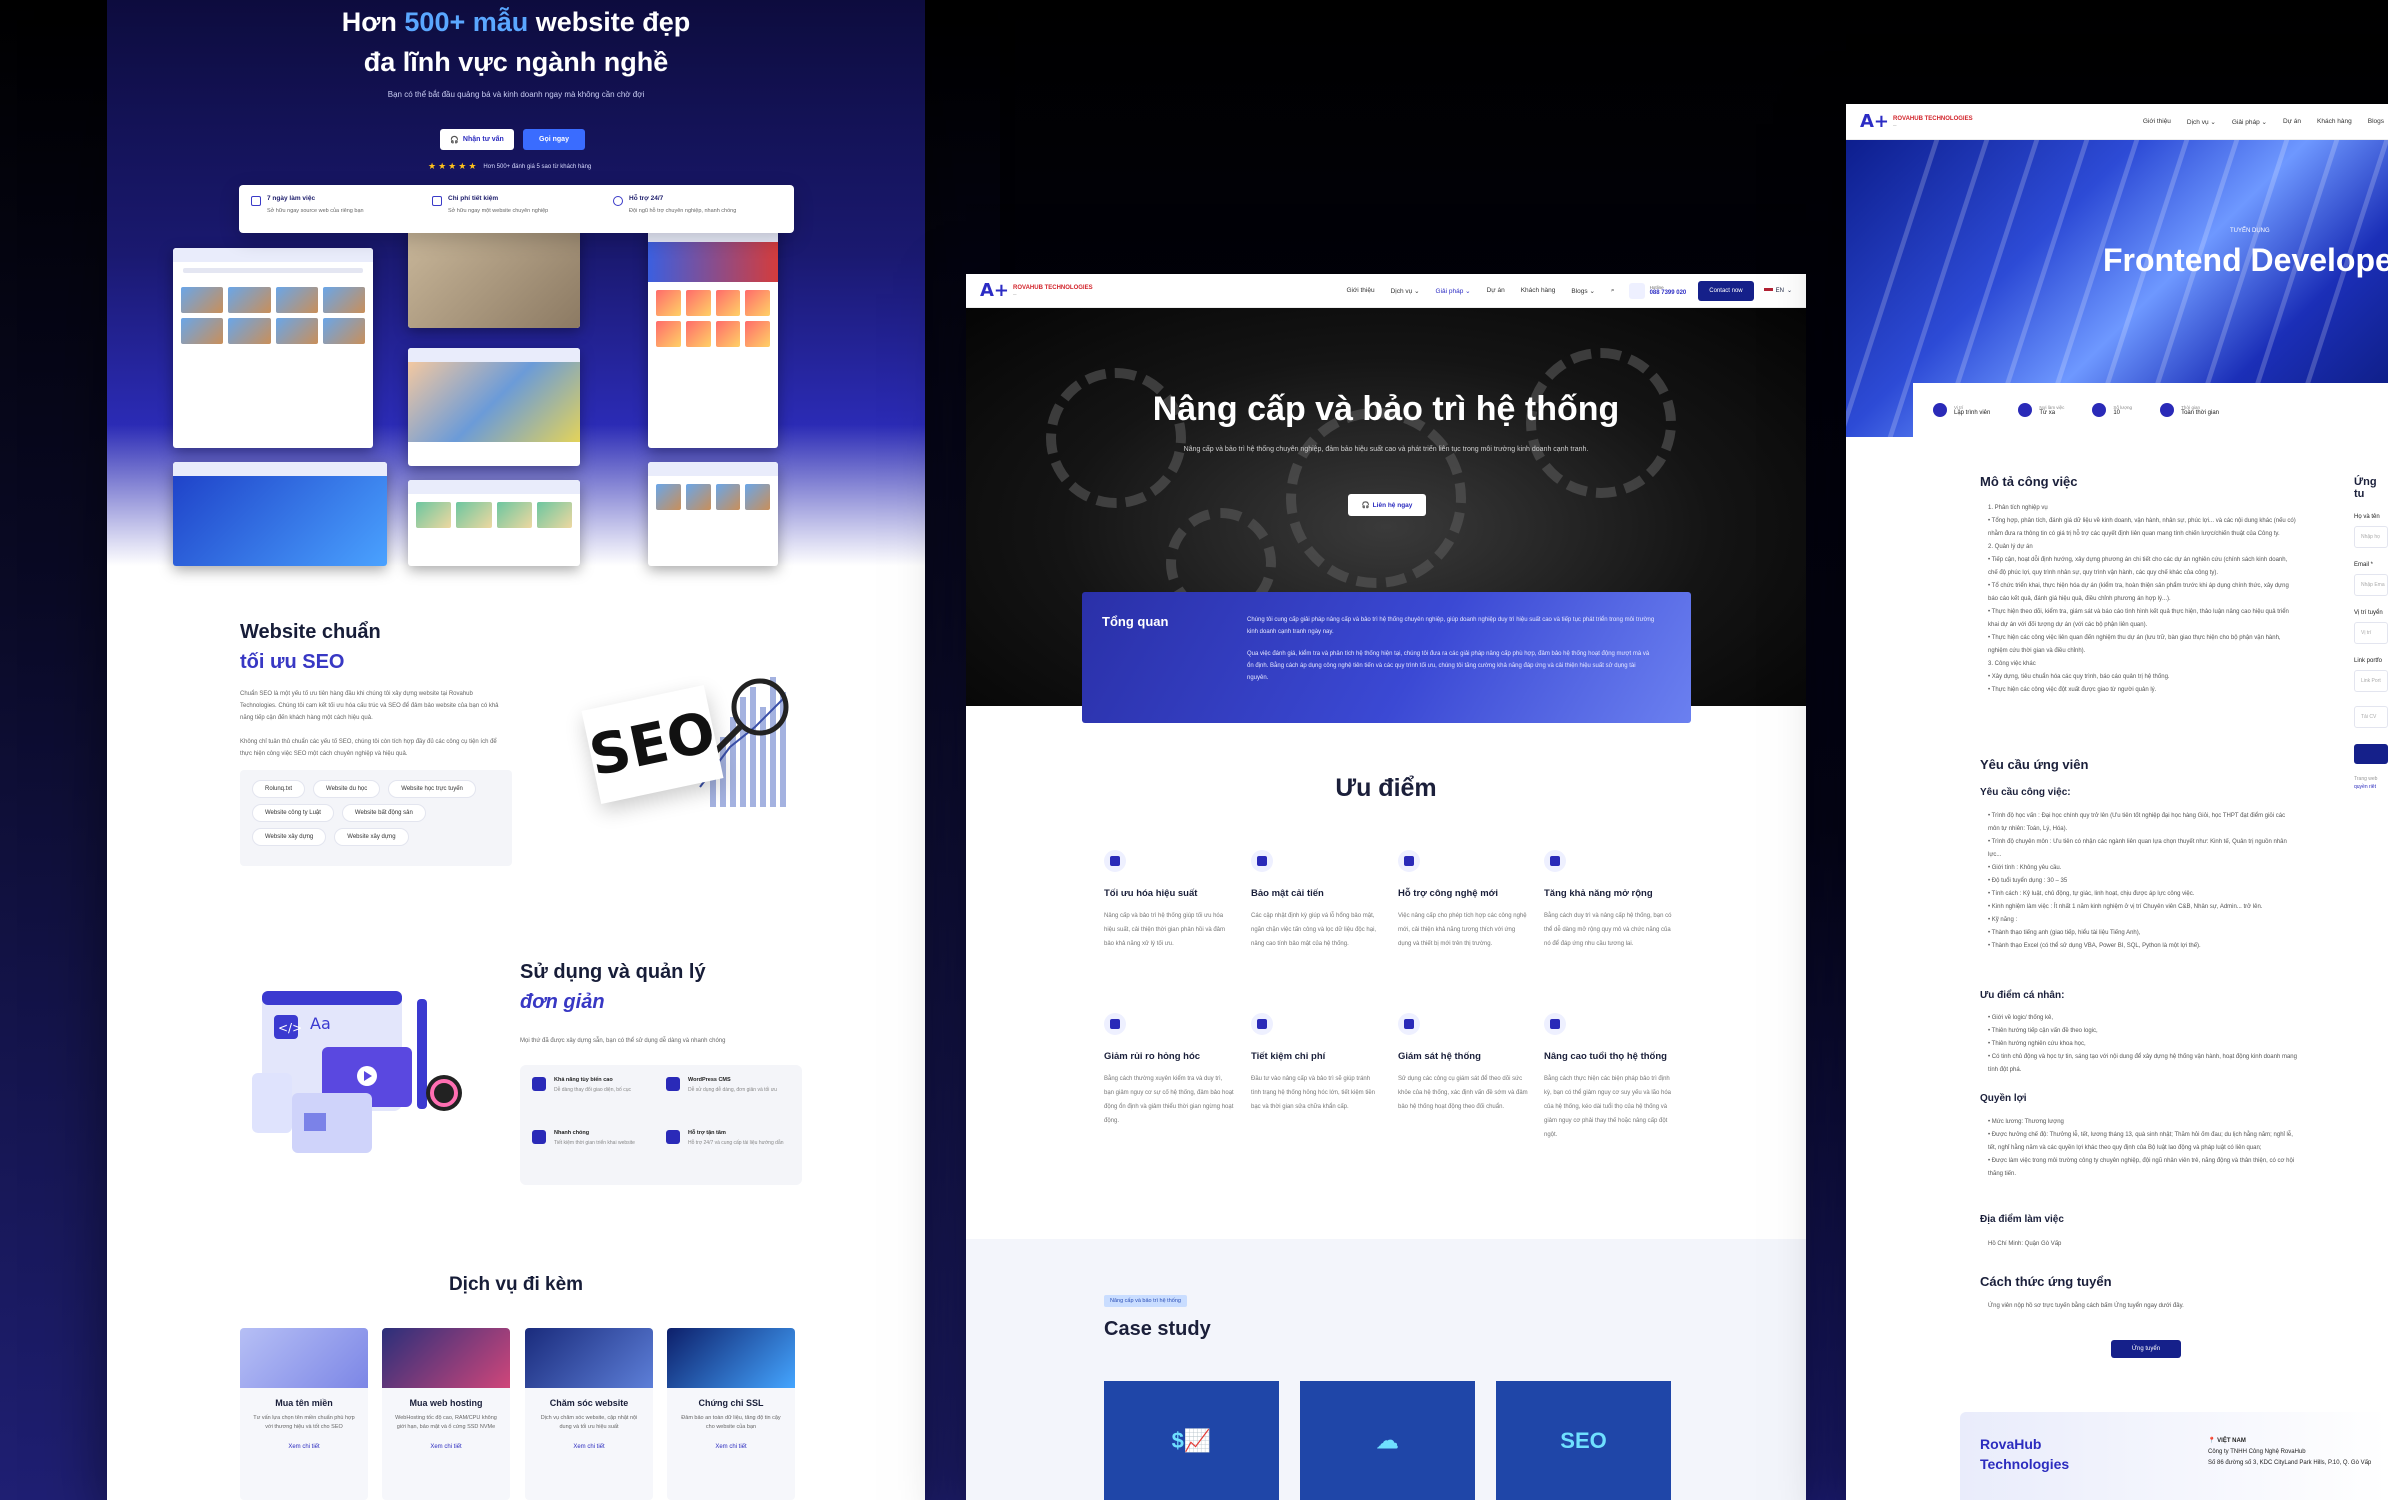 The height and width of the screenshot is (1500, 2388). What do you see at coordinates (432, 789) in the screenshot?
I see `tag-chip: Website học trực tuyến` at bounding box center [432, 789].